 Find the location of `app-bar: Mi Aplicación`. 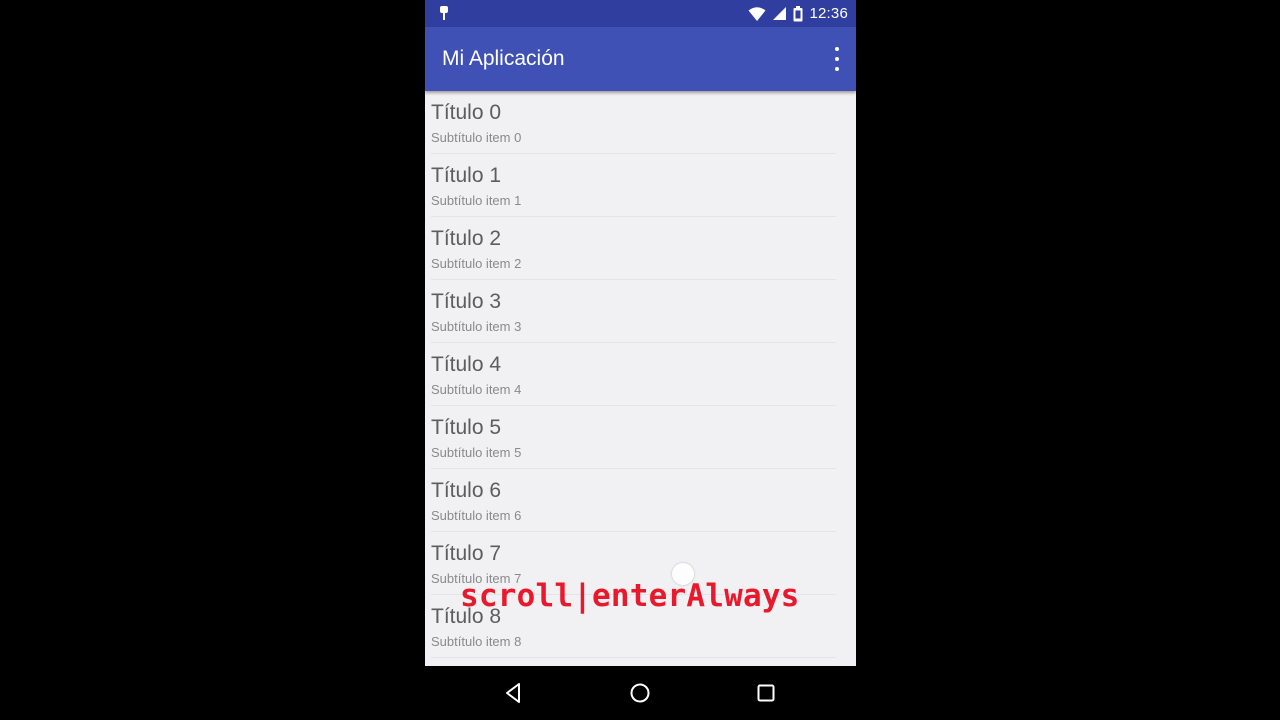

app-bar: Mi Aplicación is located at coordinates (640, 59).